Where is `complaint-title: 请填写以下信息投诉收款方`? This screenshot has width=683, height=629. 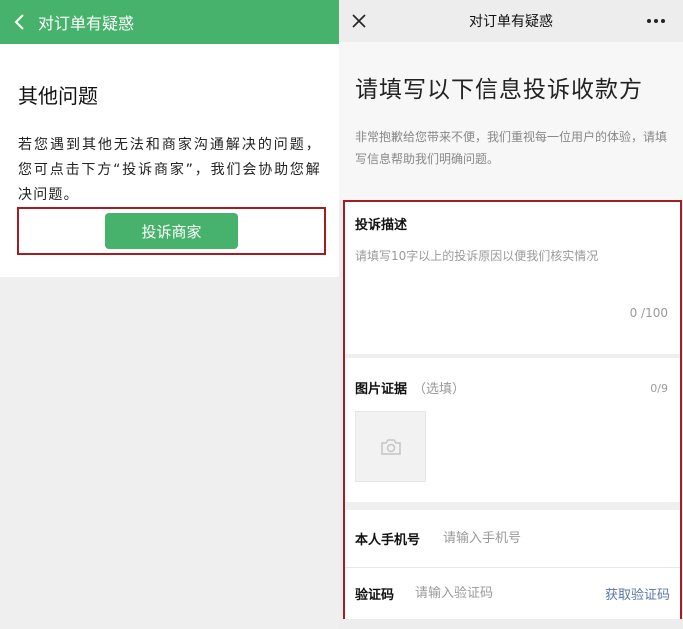
complaint-title: 请填写以下信息投诉收款方 is located at coordinates (499, 90).